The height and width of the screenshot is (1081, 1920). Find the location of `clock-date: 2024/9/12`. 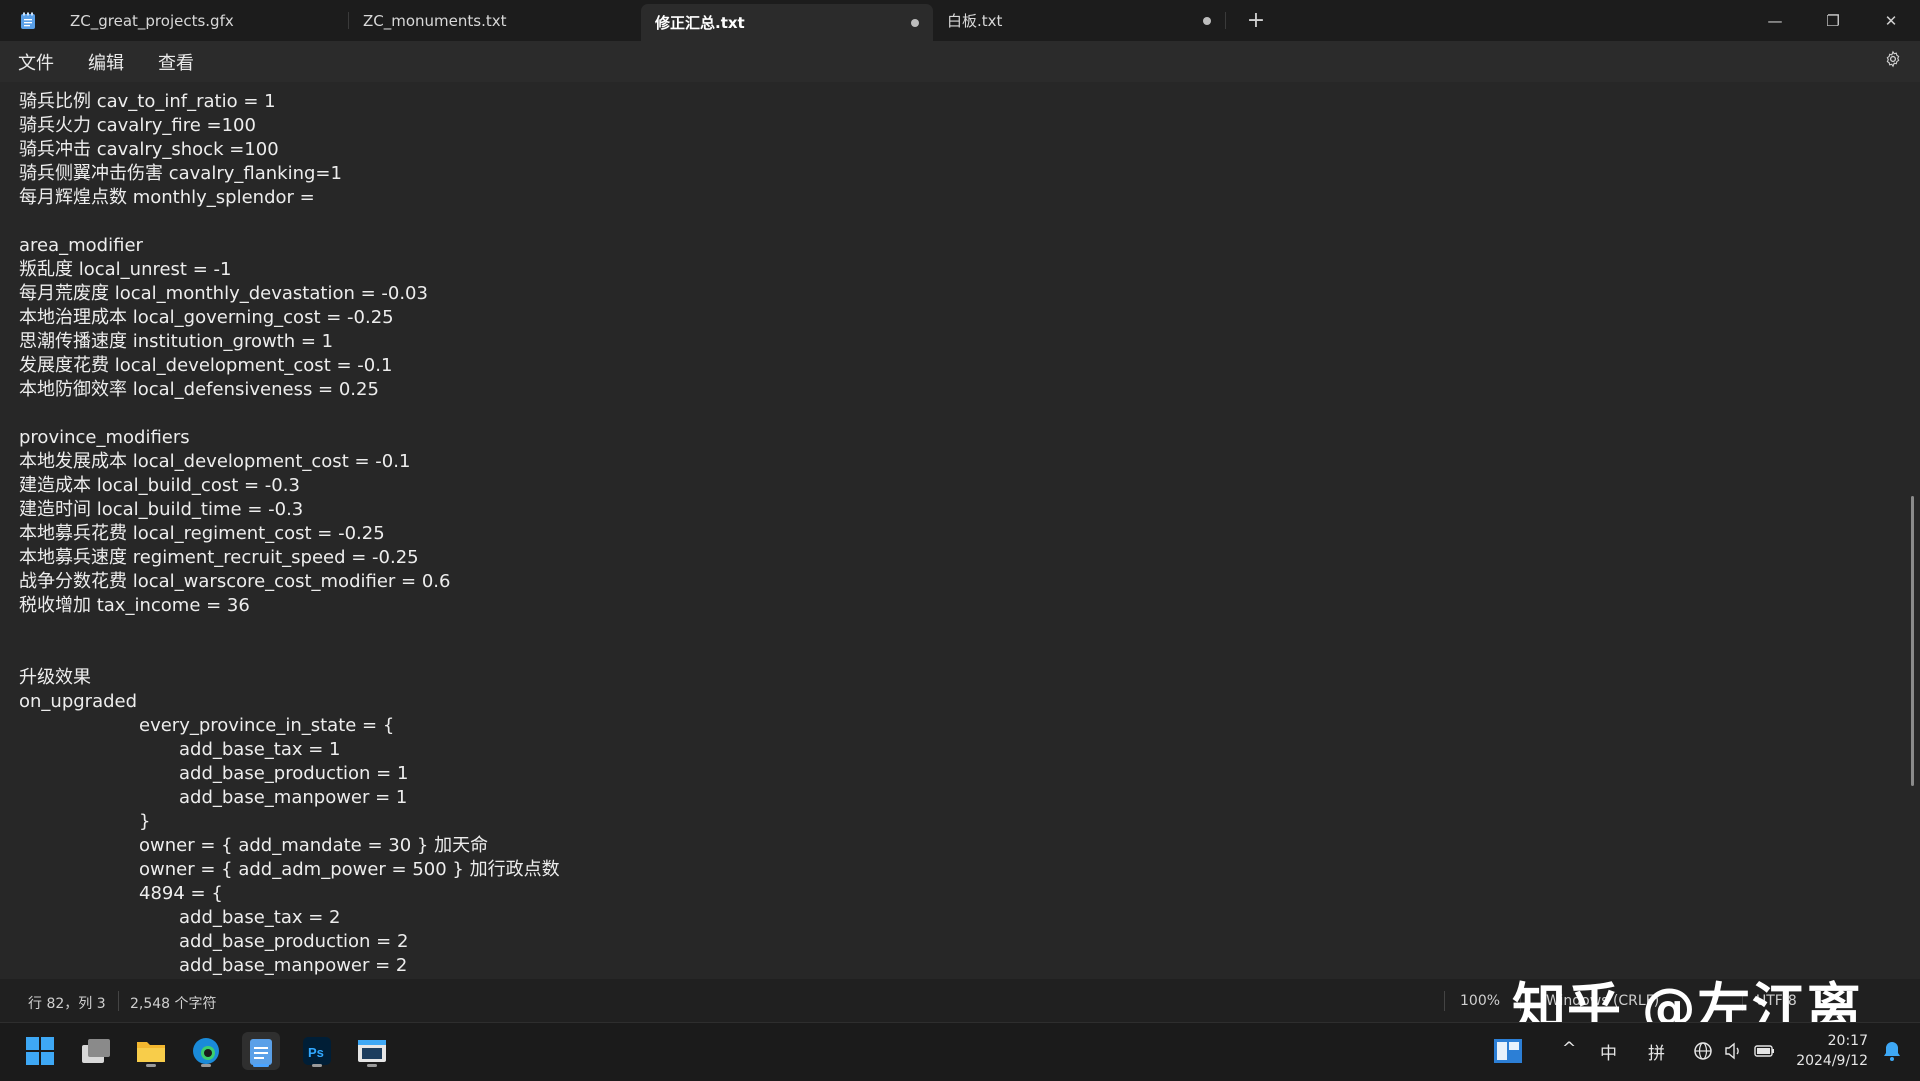

clock-date: 2024/9/12 is located at coordinates (1832, 1061).